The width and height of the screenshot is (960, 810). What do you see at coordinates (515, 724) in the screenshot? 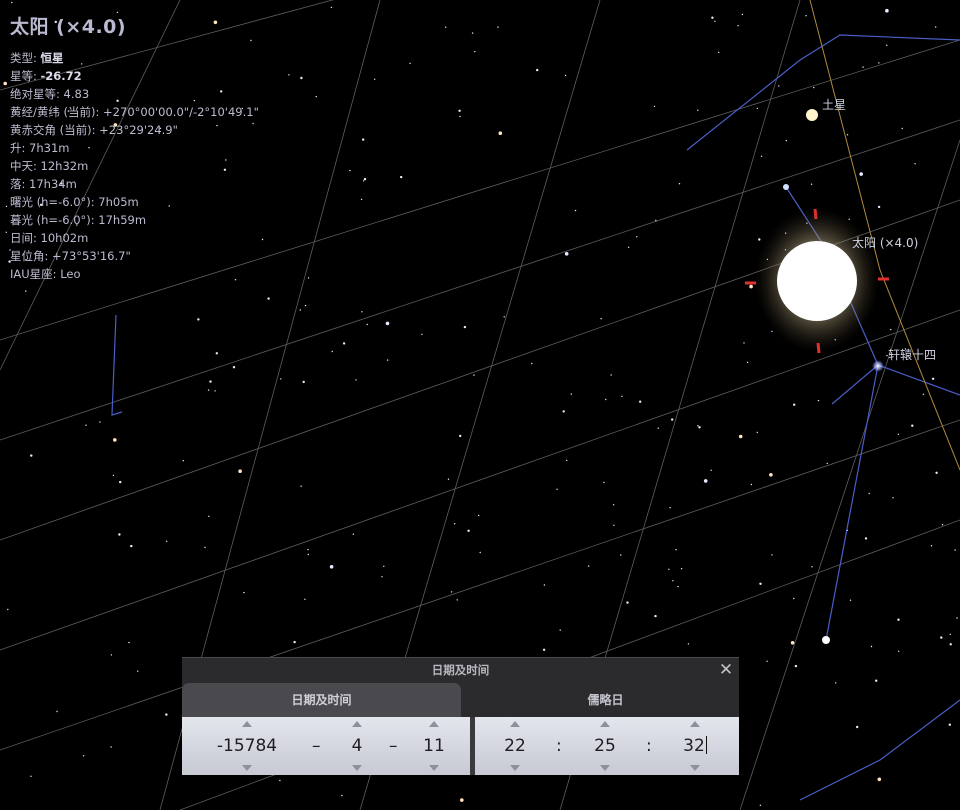
I see `hour-up-arrow-icon` at bounding box center [515, 724].